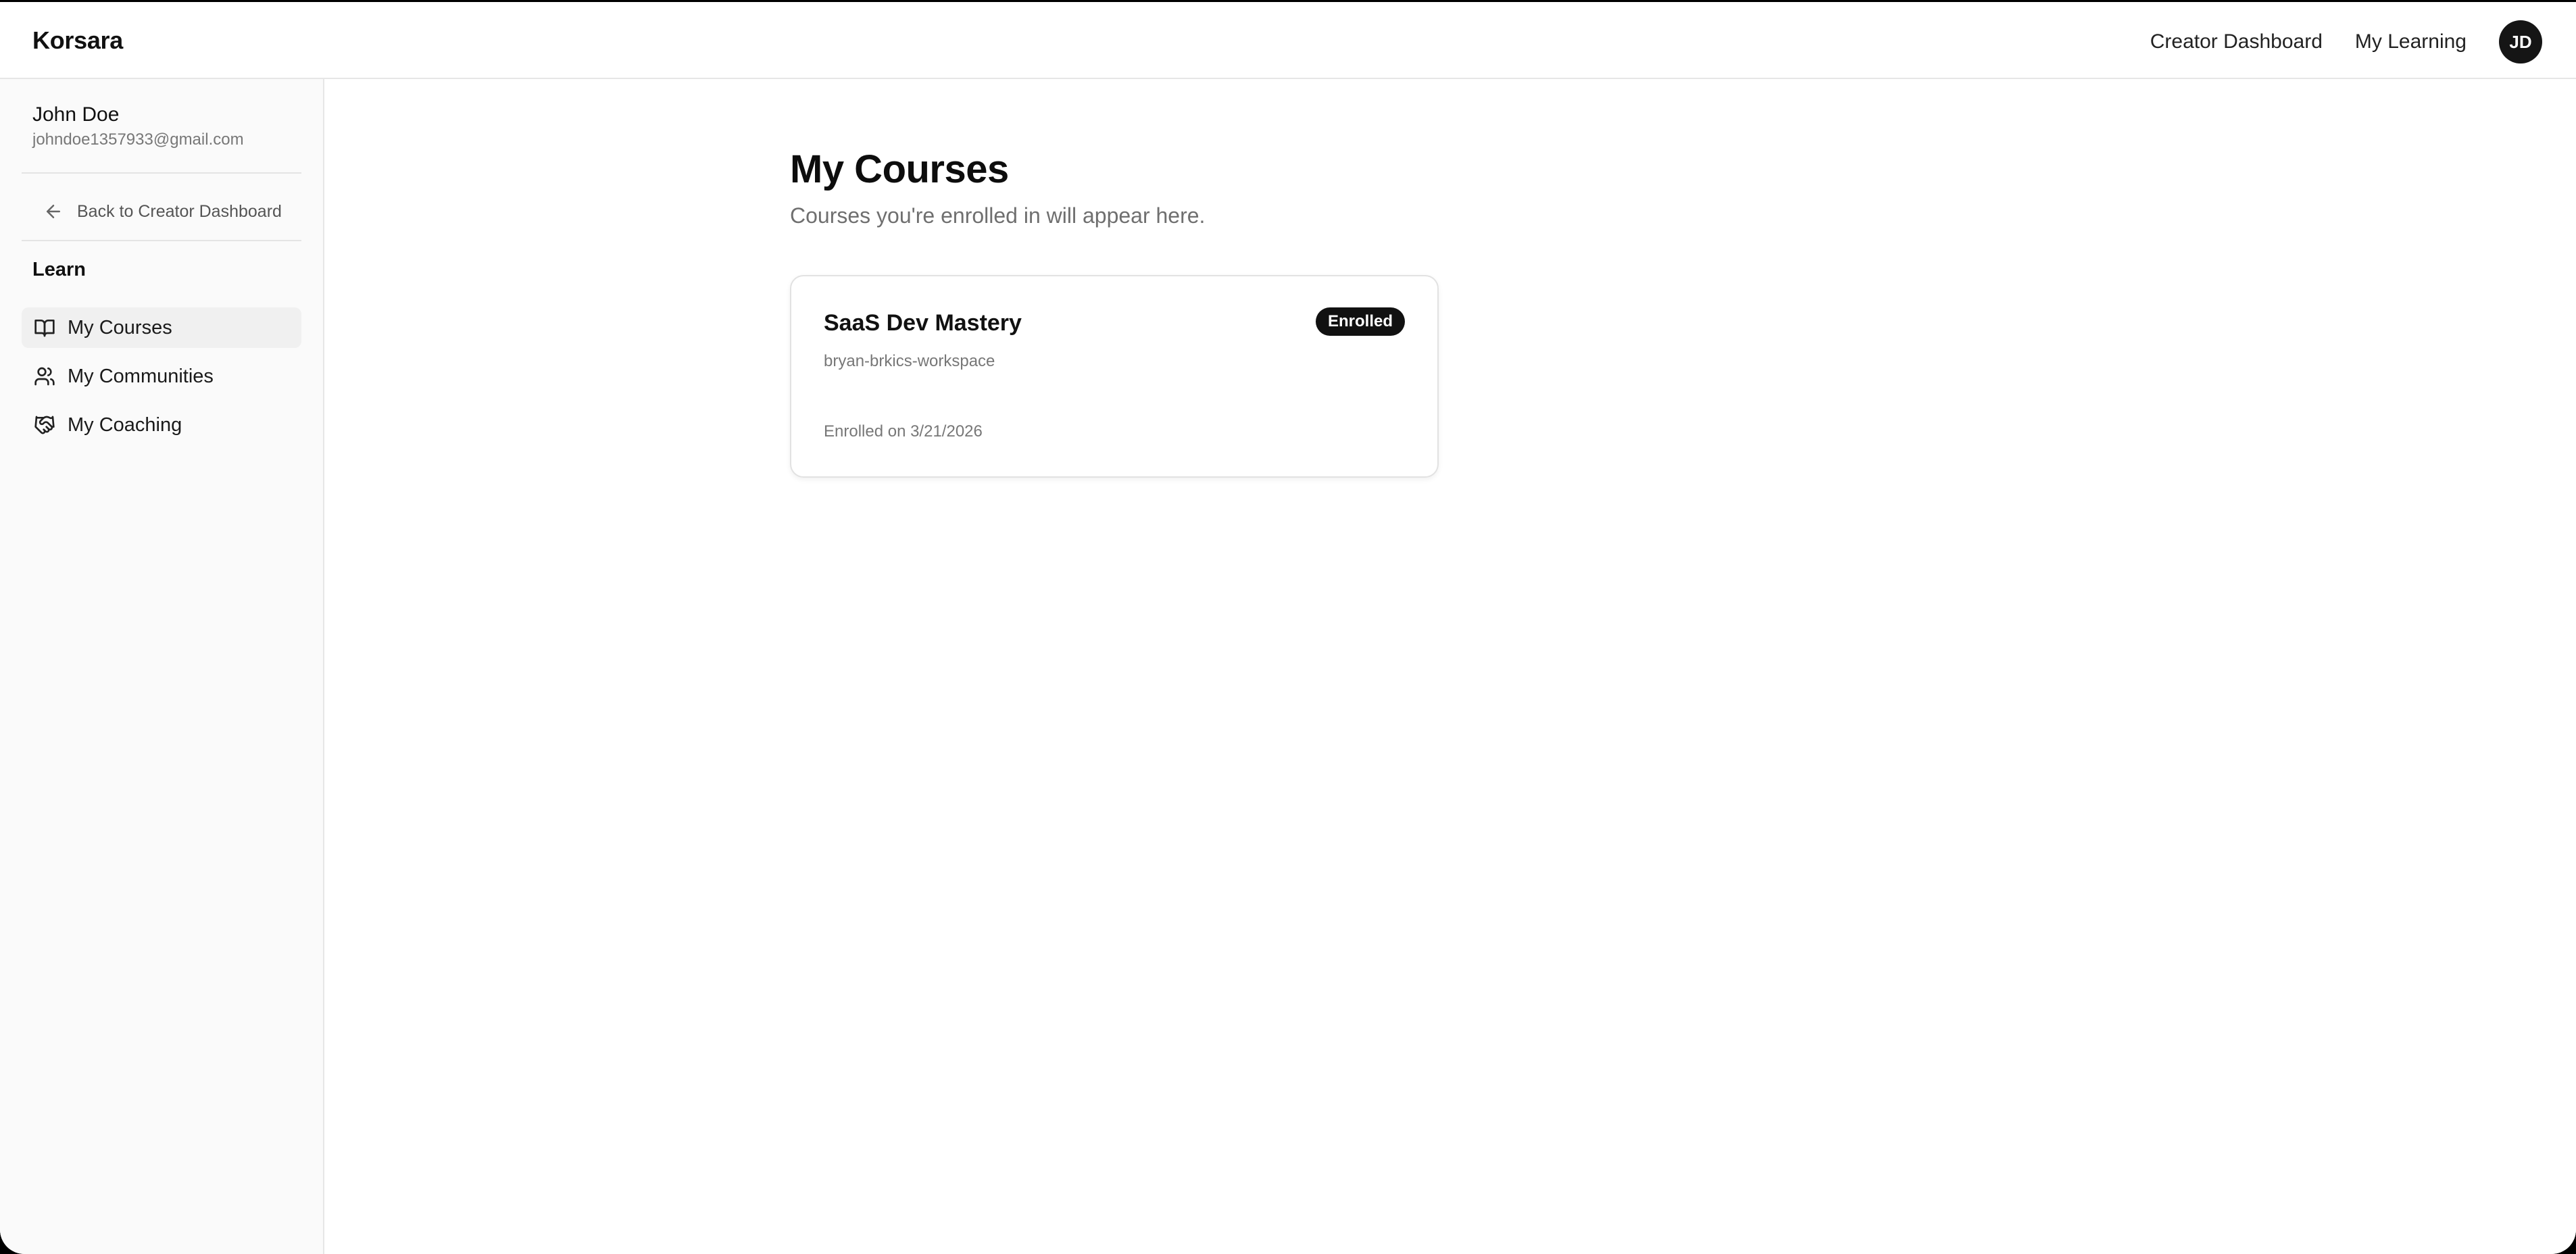 The width and height of the screenshot is (2576, 1254). I want to click on course-title: SaaS Dev Mastery, so click(923, 323).